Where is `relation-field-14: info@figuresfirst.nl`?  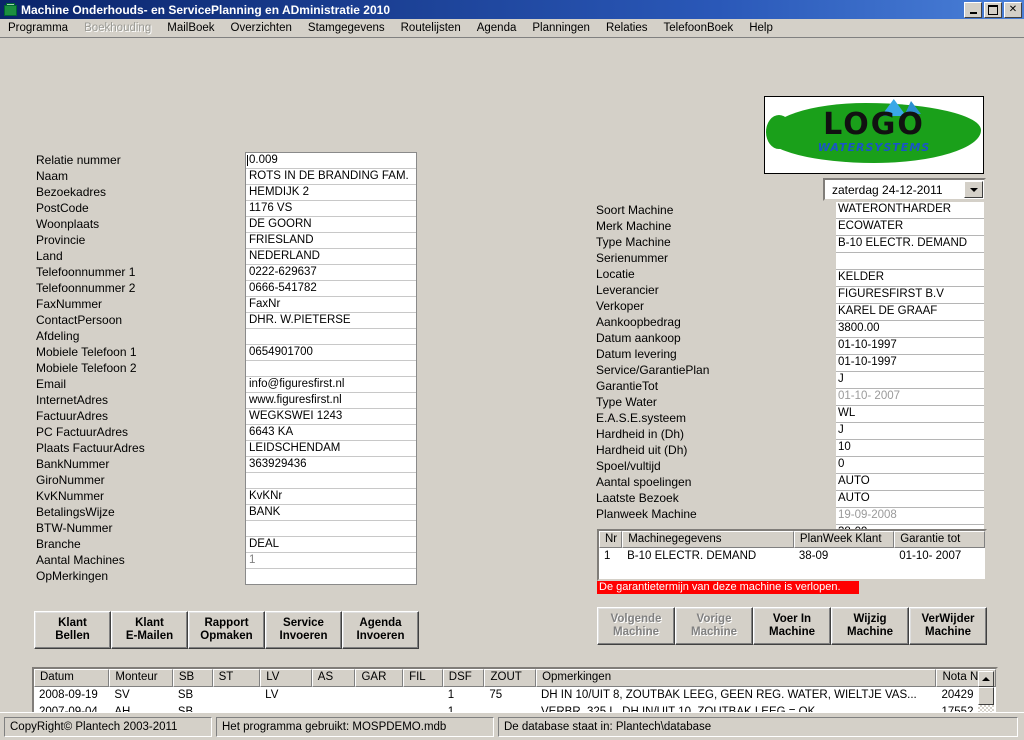
relation-field-14: info@figuresfirst.nl is located at coordinates (331, 385).